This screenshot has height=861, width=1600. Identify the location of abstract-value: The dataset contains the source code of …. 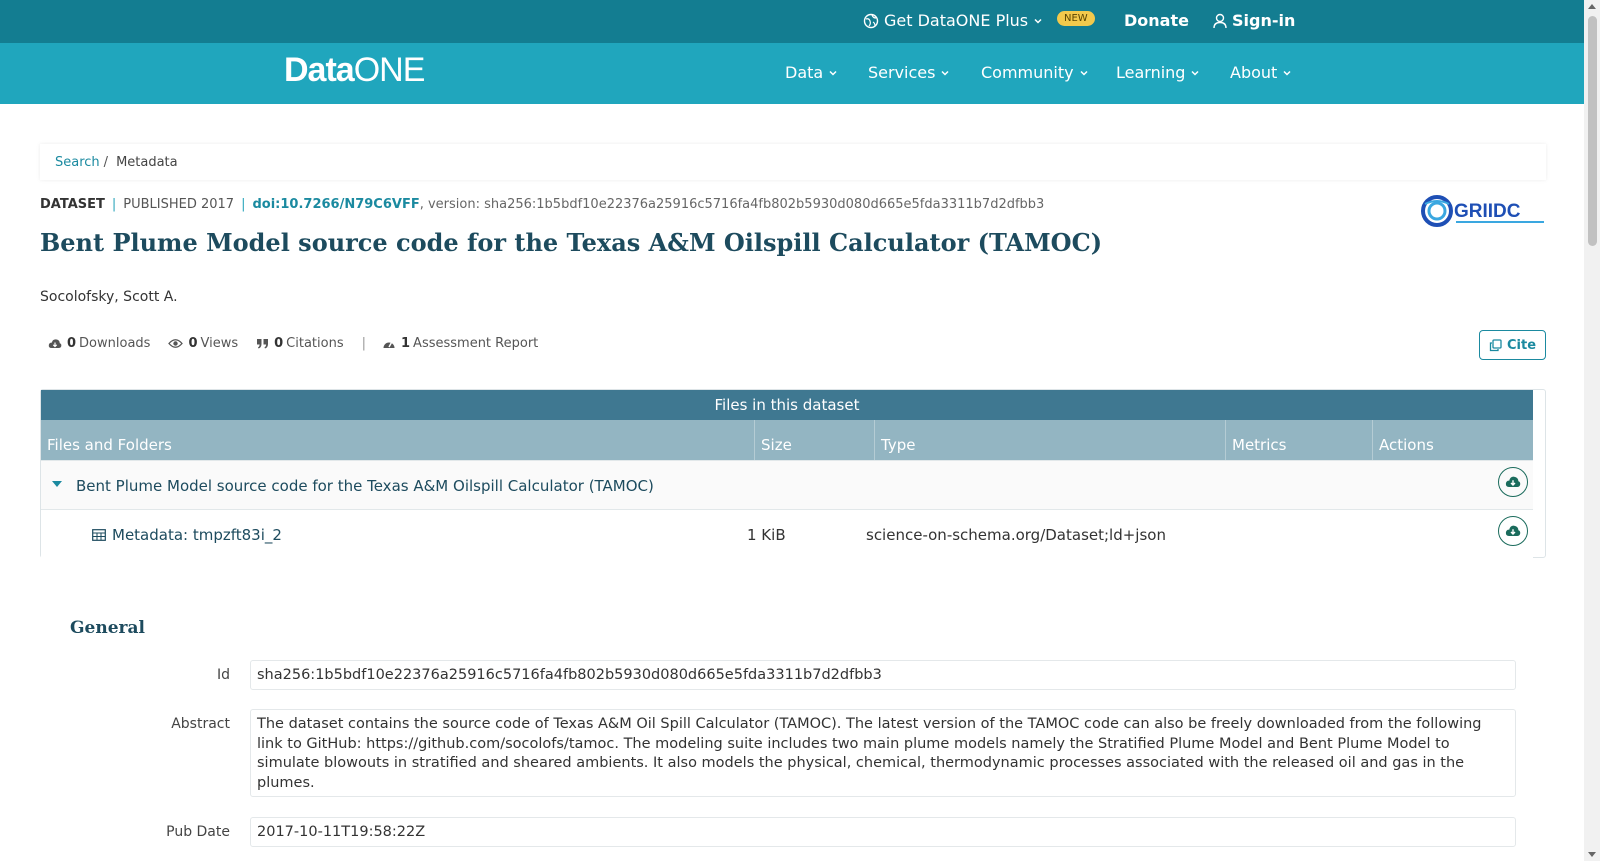
(883, 753).